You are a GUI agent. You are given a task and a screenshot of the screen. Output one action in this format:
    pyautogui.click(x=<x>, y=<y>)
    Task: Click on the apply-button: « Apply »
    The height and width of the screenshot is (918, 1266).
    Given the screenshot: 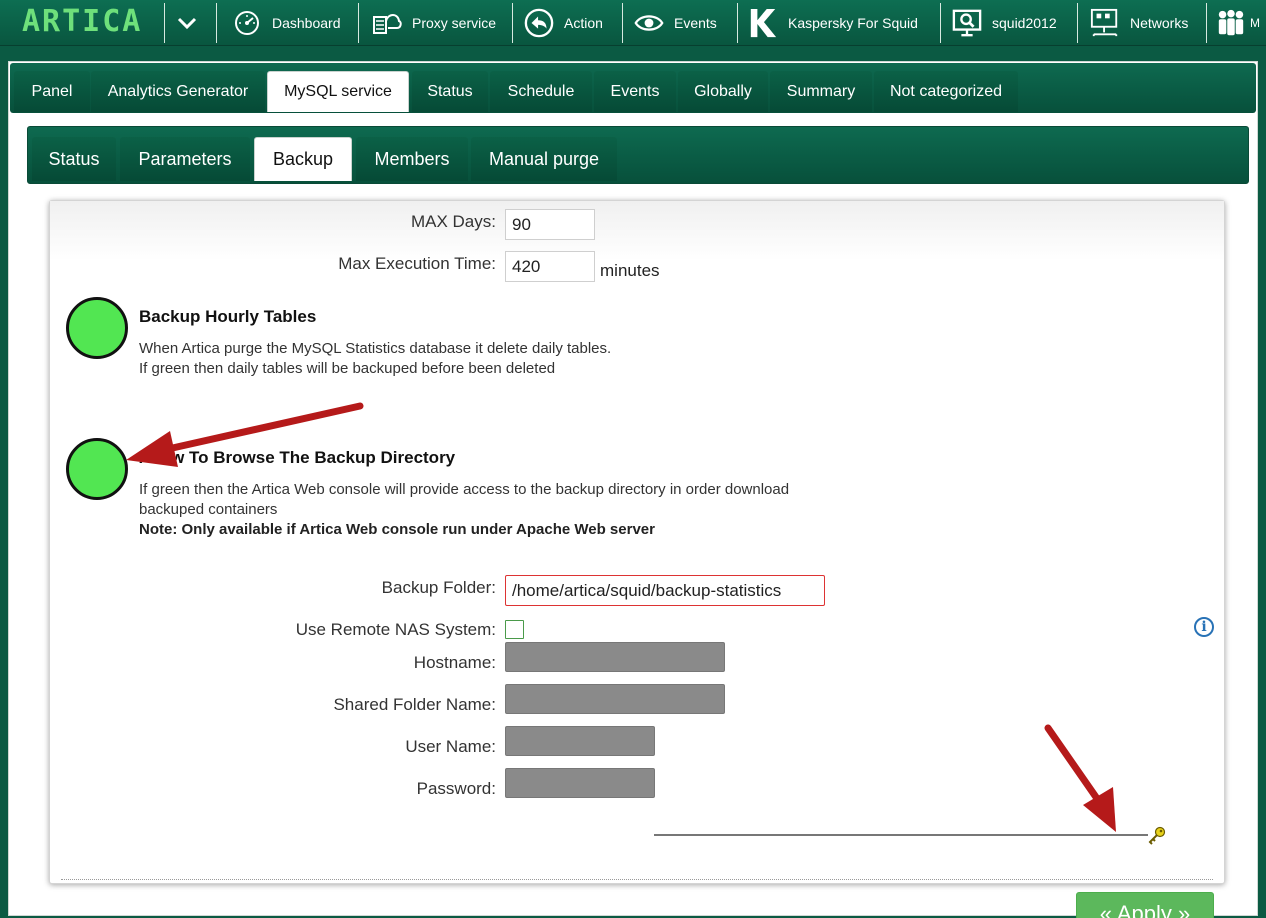 What is the action you would take?
    pyautogui.click(x=1145, y=905)
    